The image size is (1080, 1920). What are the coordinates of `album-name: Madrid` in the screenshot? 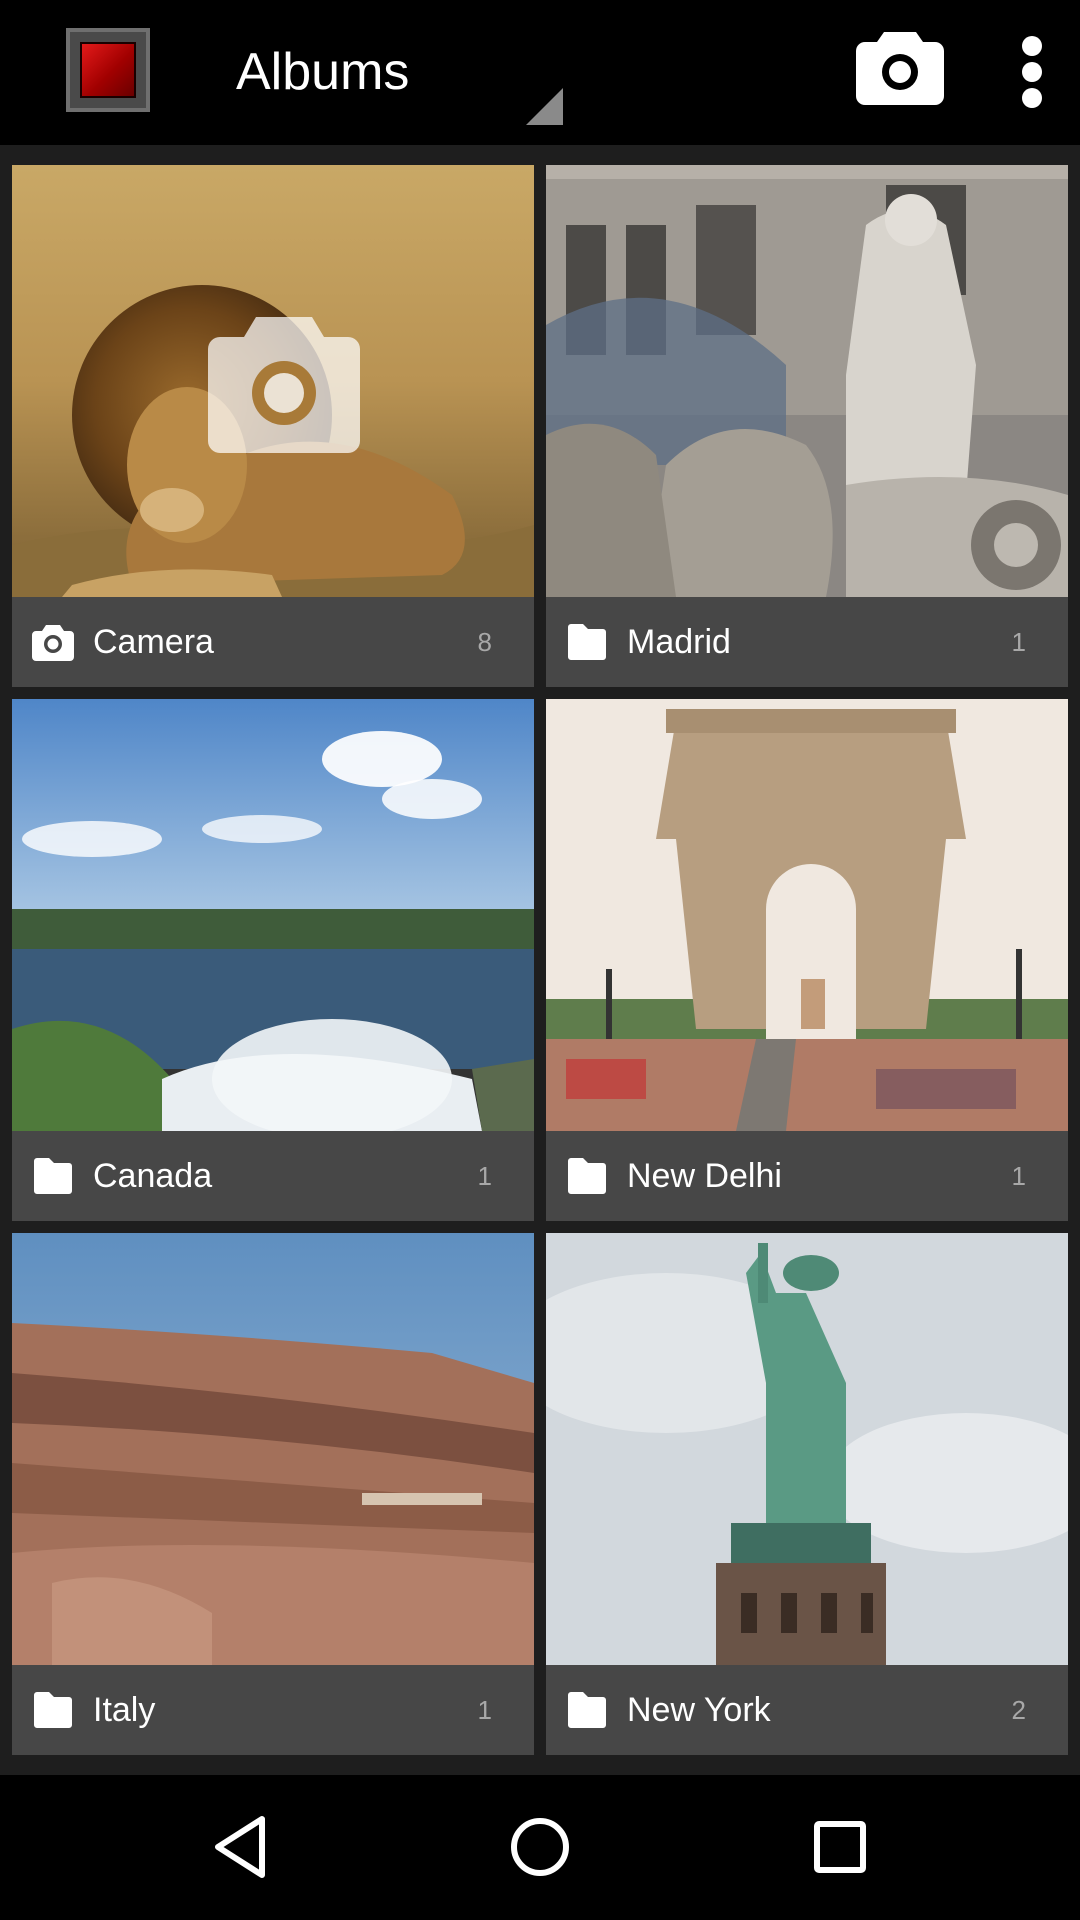 It's located at (679, 642).